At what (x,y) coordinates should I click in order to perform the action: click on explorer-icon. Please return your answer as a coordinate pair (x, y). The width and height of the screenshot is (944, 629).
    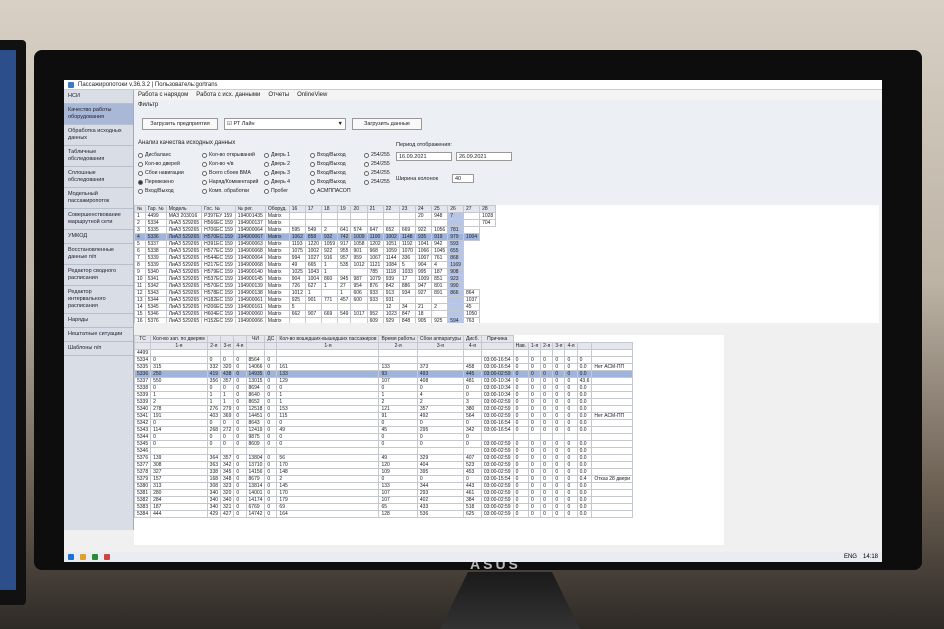
    Looking at the image, I should click on (83, 557).